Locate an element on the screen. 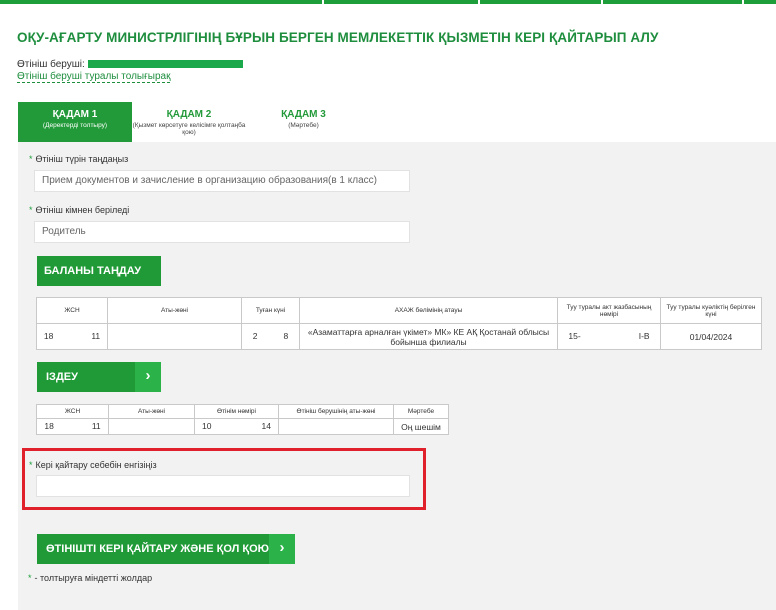 The image size is (776, 610). select-child-button: БАЛАНЫ ТАҢДАУ is located at coordinates (99, 271).